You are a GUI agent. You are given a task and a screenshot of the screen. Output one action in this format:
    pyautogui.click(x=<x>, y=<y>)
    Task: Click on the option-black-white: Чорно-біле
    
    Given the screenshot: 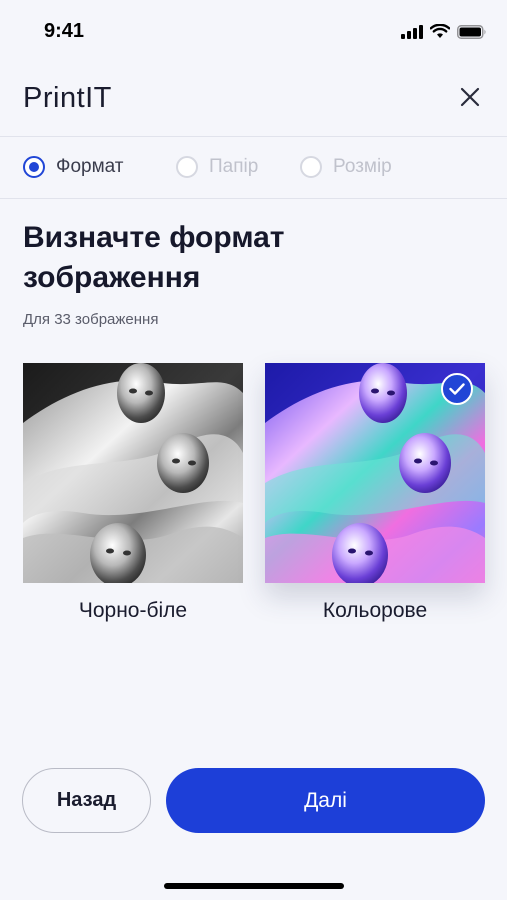 What is the action you would take?
    pyautogui.click(x=133, y=493)
    